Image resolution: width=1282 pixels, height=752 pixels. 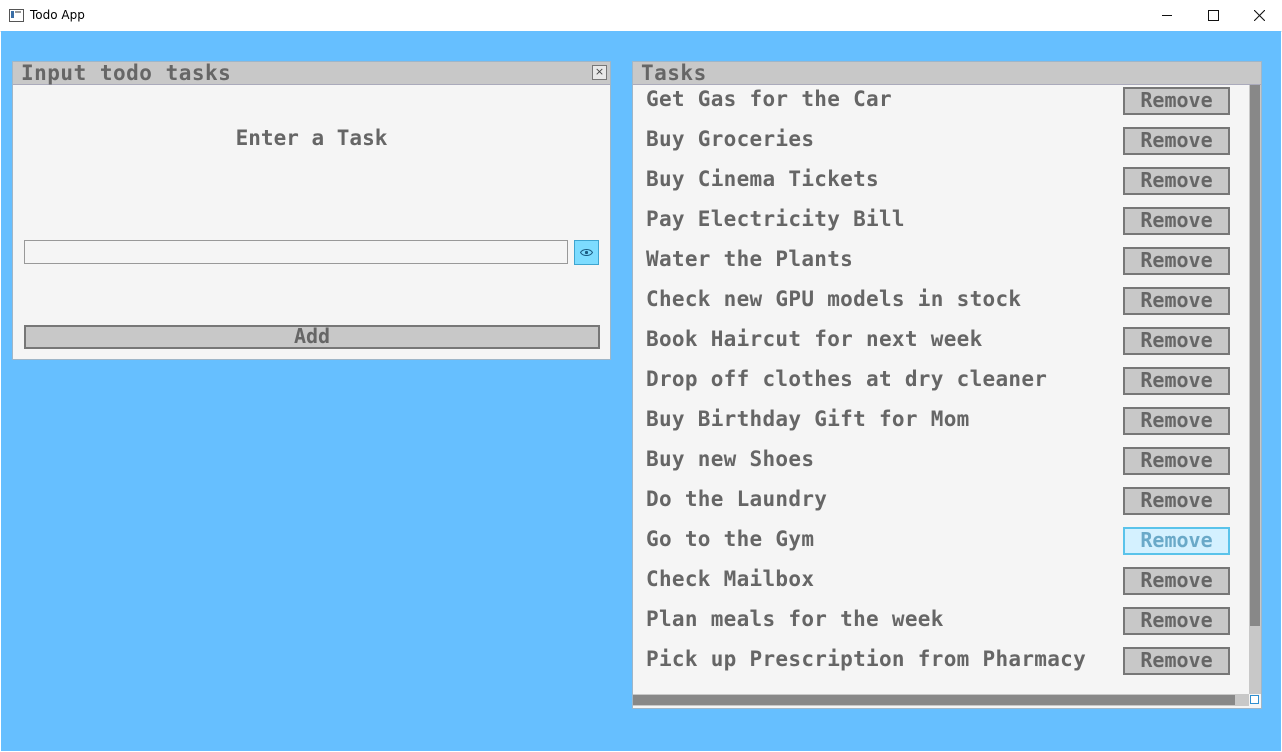 I want to click on task-label: Buy Birthday Gift for Mom, so click(x=808, y=419).